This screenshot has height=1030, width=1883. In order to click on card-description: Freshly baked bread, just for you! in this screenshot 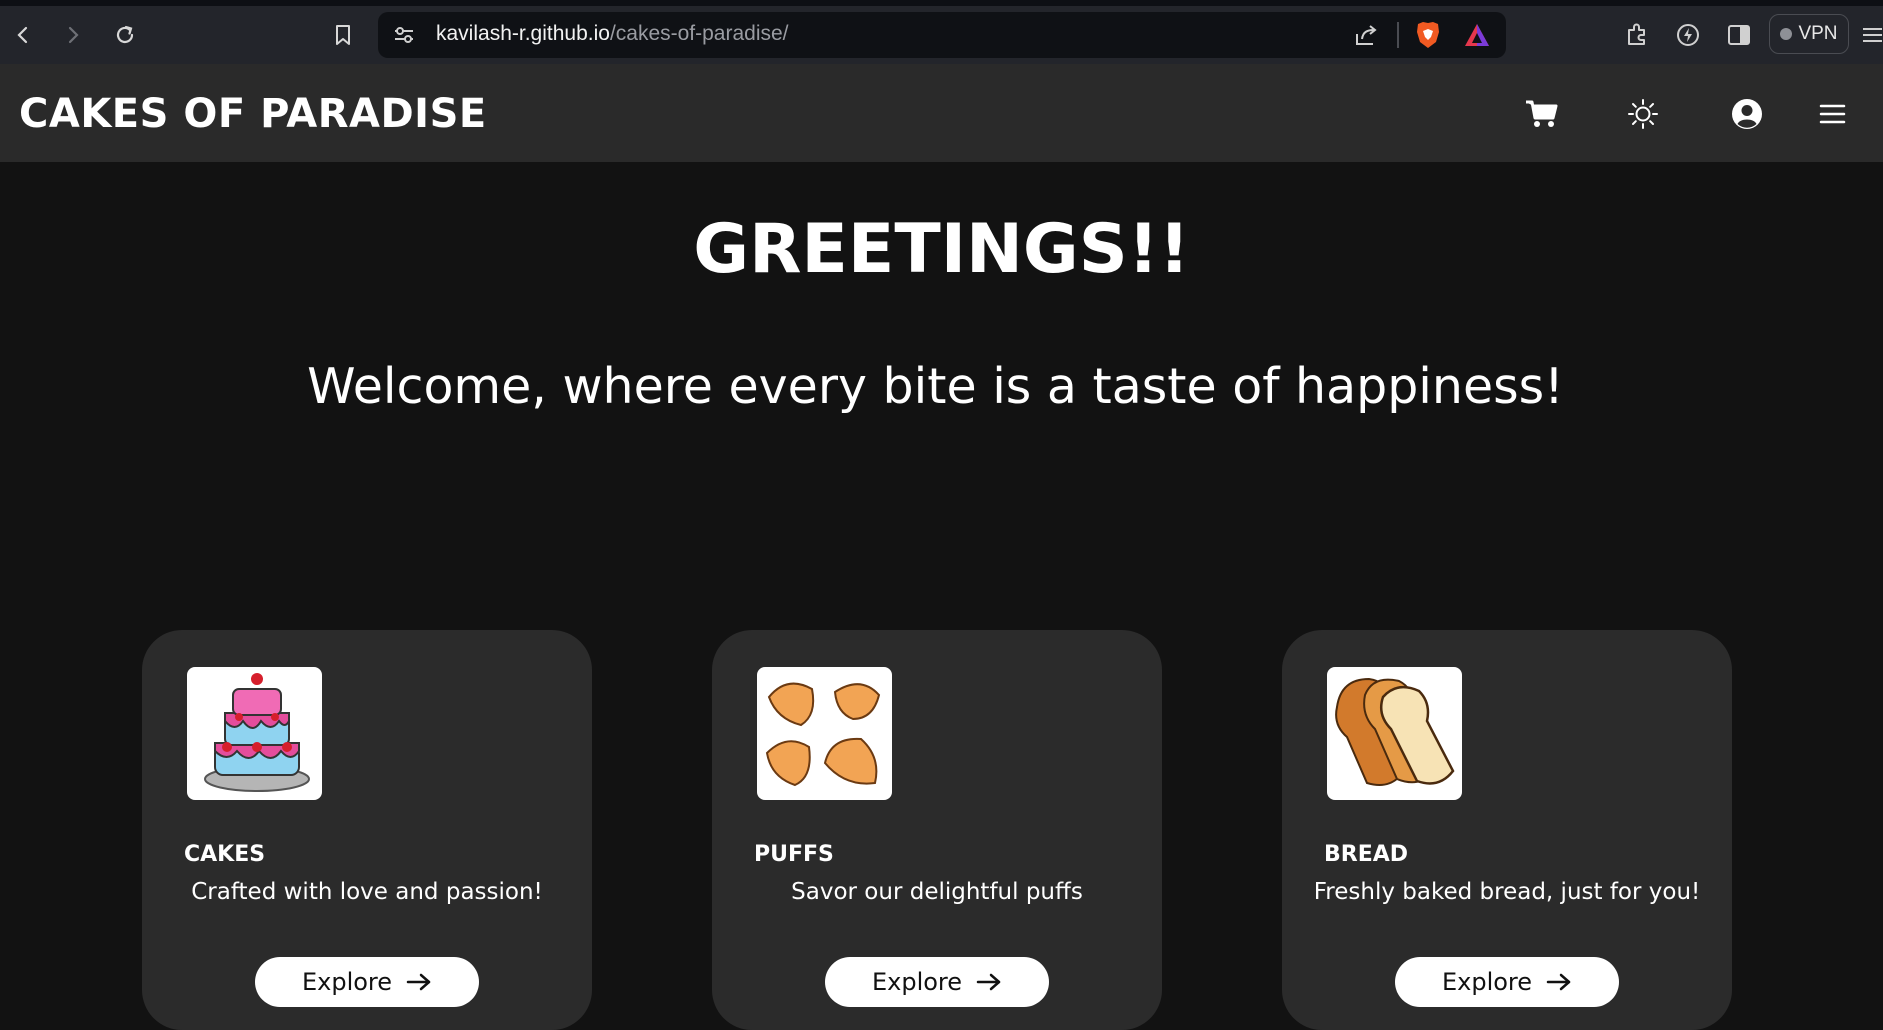, I will do `click(1507, 892)`.